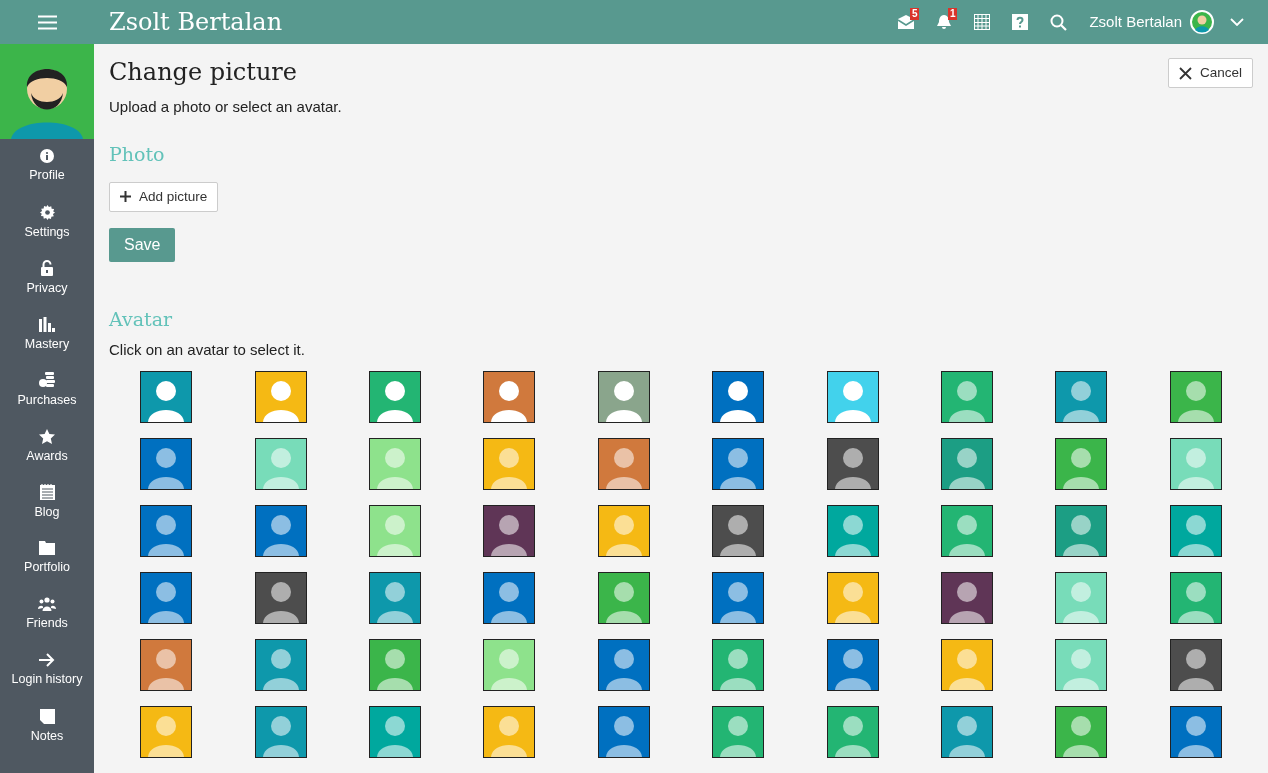 This screenshot has height=773, width=1268. What do you see at coordinates (125, 197) in the screenshot?
I see `plus-icon` at bounding box center [125, 197].